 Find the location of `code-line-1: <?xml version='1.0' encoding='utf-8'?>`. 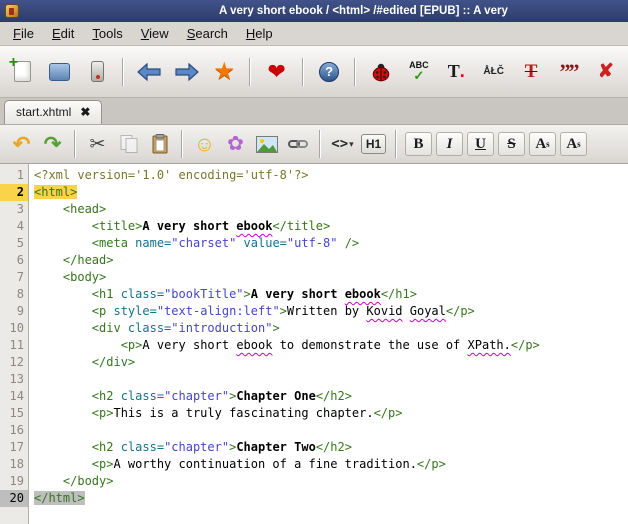

code-line-1: <?xml version='1.0' encoding='utf-8'?> is located at coordinates (328, 175).